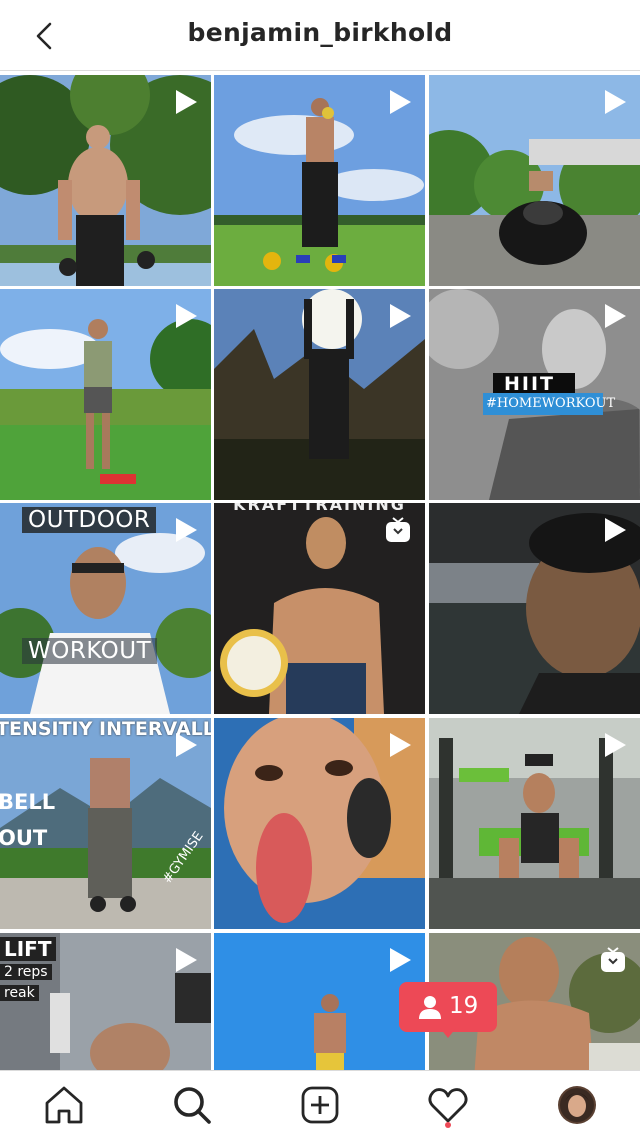  What do you see at coordinates (448, 1007) in the screenshot?
I see `notification-box` at bounding box center [448, 1007].